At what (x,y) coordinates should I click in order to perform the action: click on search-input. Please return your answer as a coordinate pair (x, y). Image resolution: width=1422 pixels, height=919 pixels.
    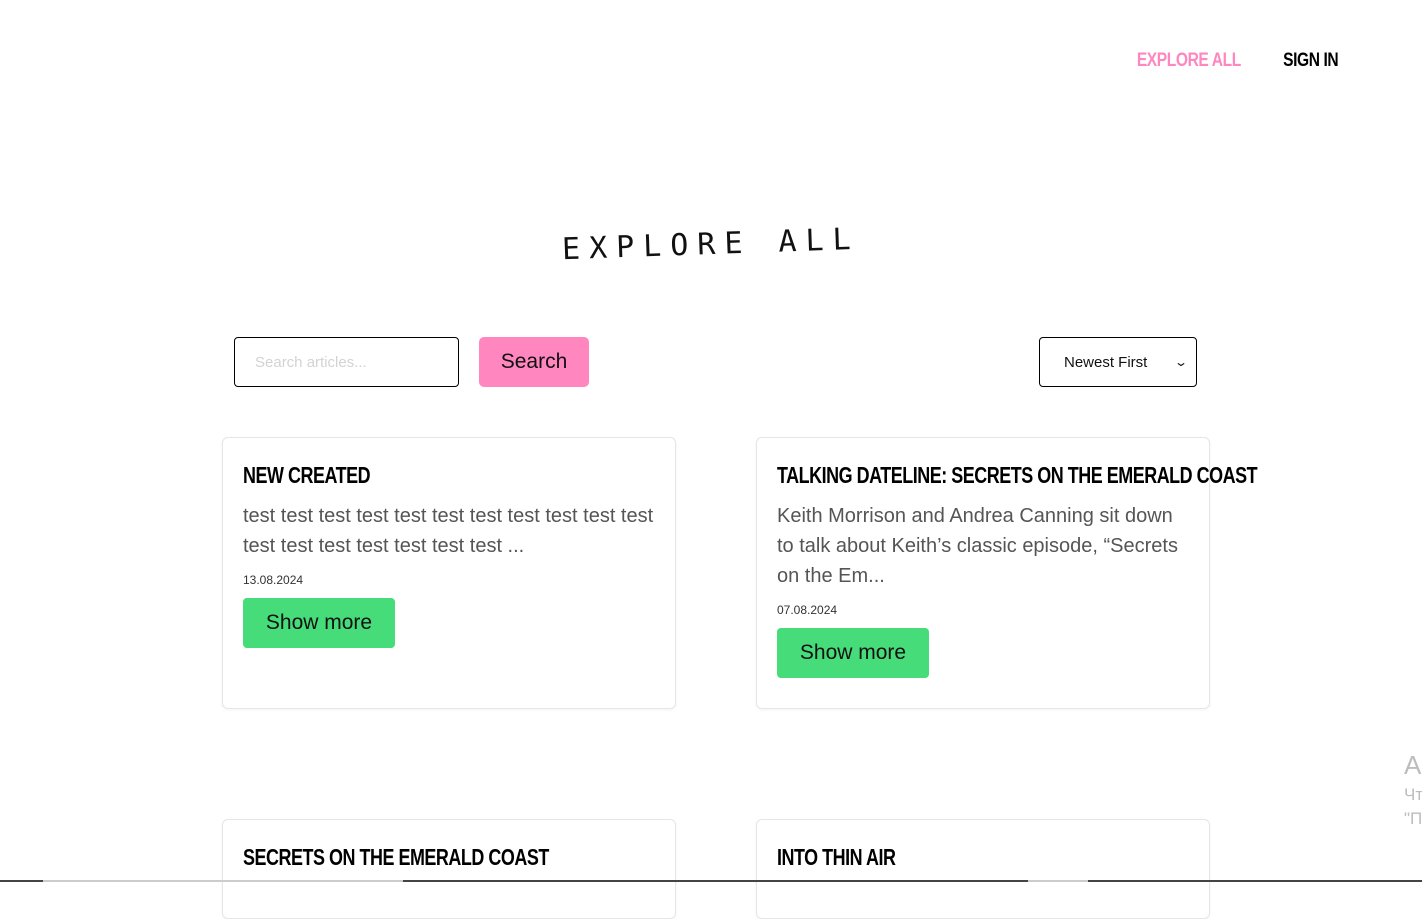
    Looking at the image, I should click on (346, 362).